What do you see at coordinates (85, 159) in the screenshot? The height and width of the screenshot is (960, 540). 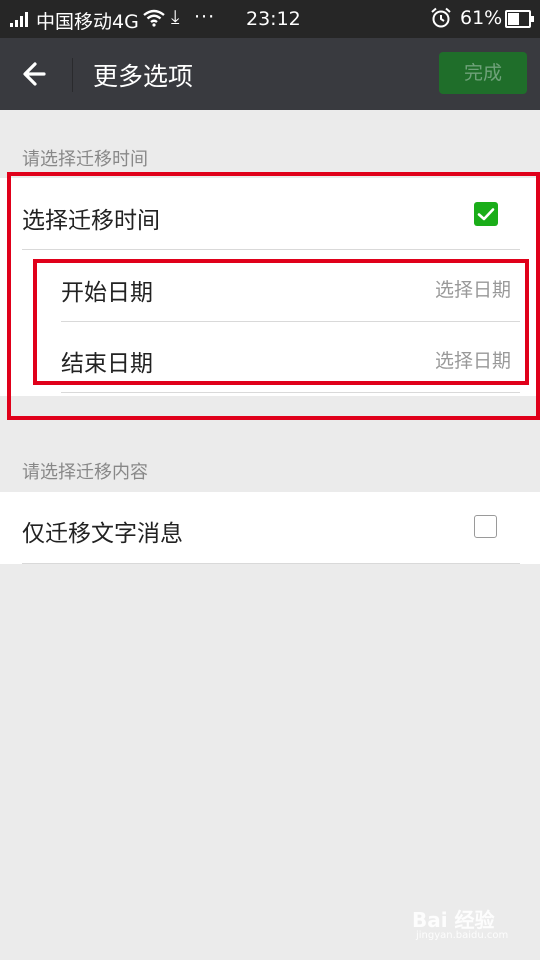 I see `time-section-header: 请选择迁移时间` at bounding box center [85, 159].